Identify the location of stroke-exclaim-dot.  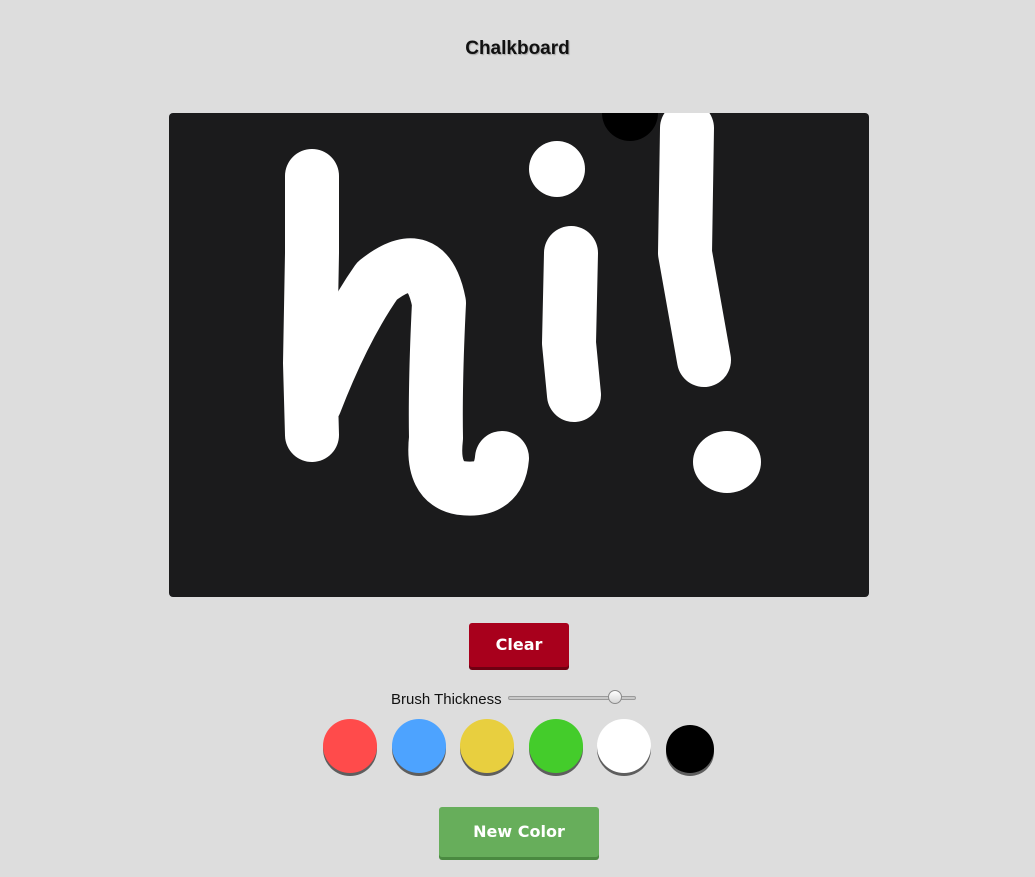
(727, 462).